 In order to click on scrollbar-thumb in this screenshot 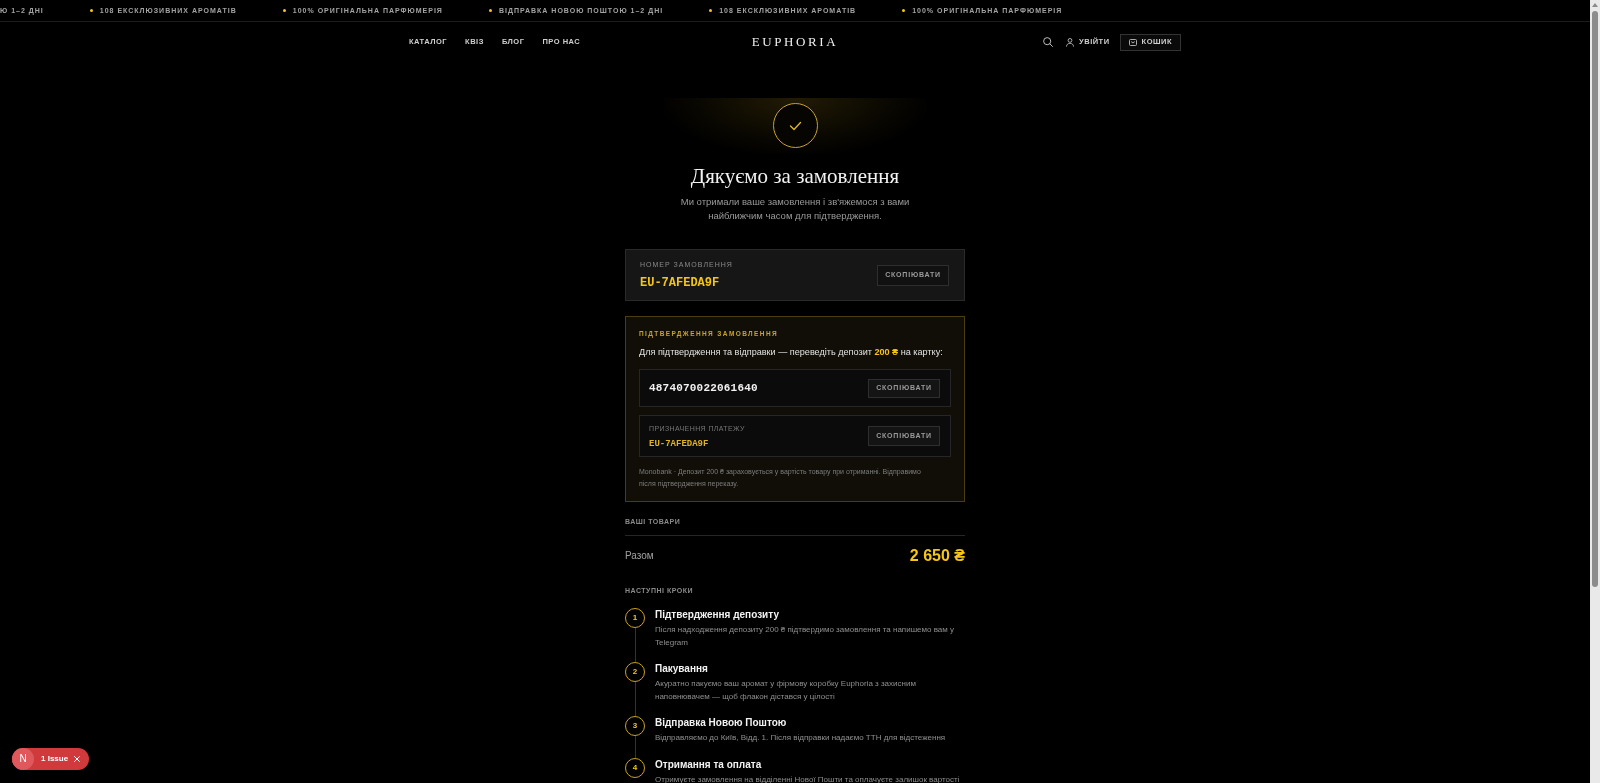, I will do `click(1595, 299)`.